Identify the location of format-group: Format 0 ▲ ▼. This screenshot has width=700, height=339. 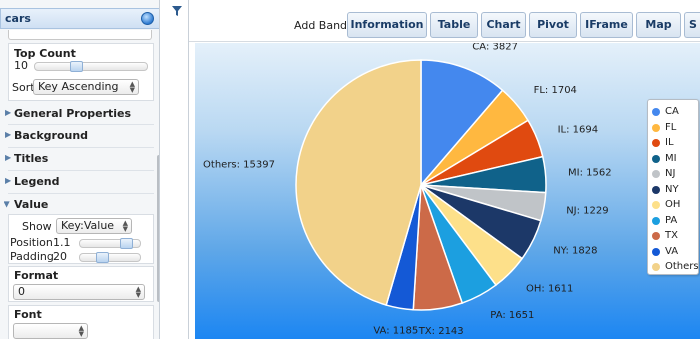
(81, 284).